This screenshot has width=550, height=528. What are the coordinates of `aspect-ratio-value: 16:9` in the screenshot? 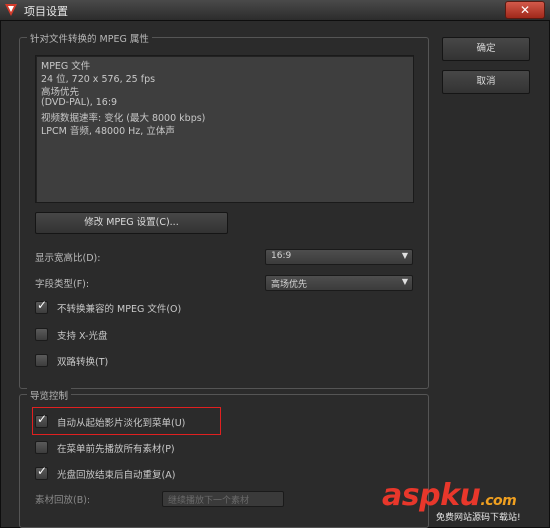 It's located at (281, 256).